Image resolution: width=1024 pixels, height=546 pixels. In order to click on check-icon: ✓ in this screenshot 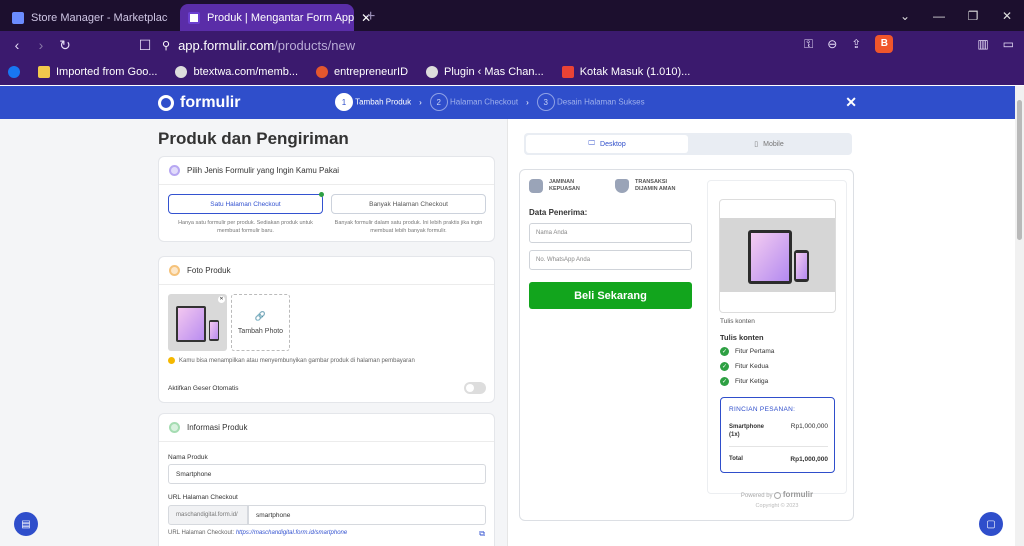, I will do `click(724, 381)`.